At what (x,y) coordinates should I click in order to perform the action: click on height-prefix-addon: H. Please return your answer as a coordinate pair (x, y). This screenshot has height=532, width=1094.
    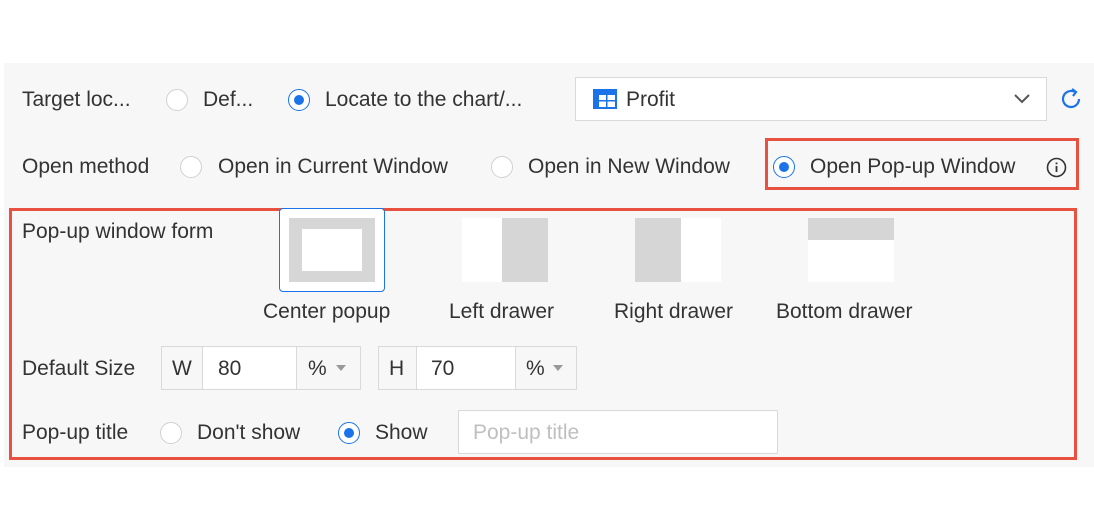
    Looking at the image, I should click on (398, 368).